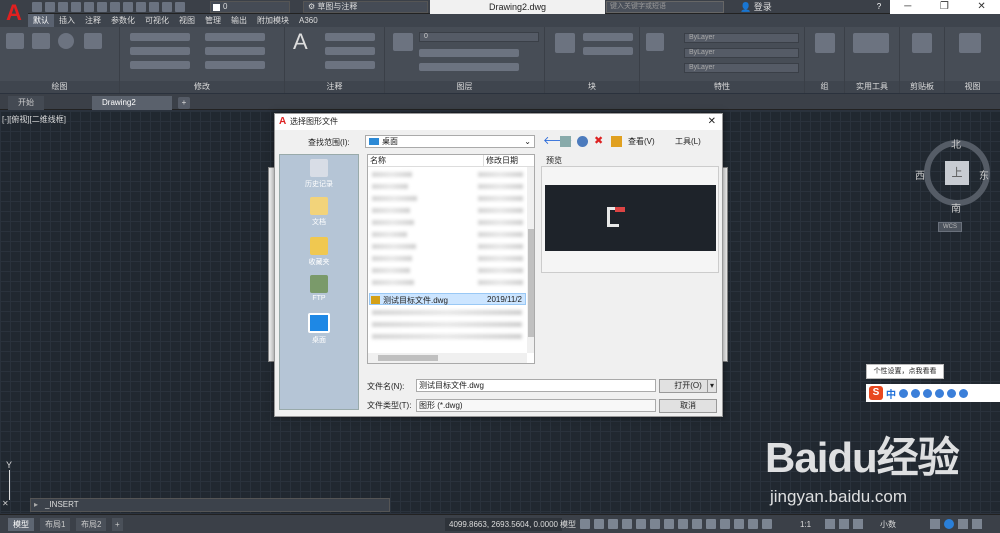 This screenshot has width=1000, height=533. I want to click on tab-visualize: 可视化, so click(157, 20).